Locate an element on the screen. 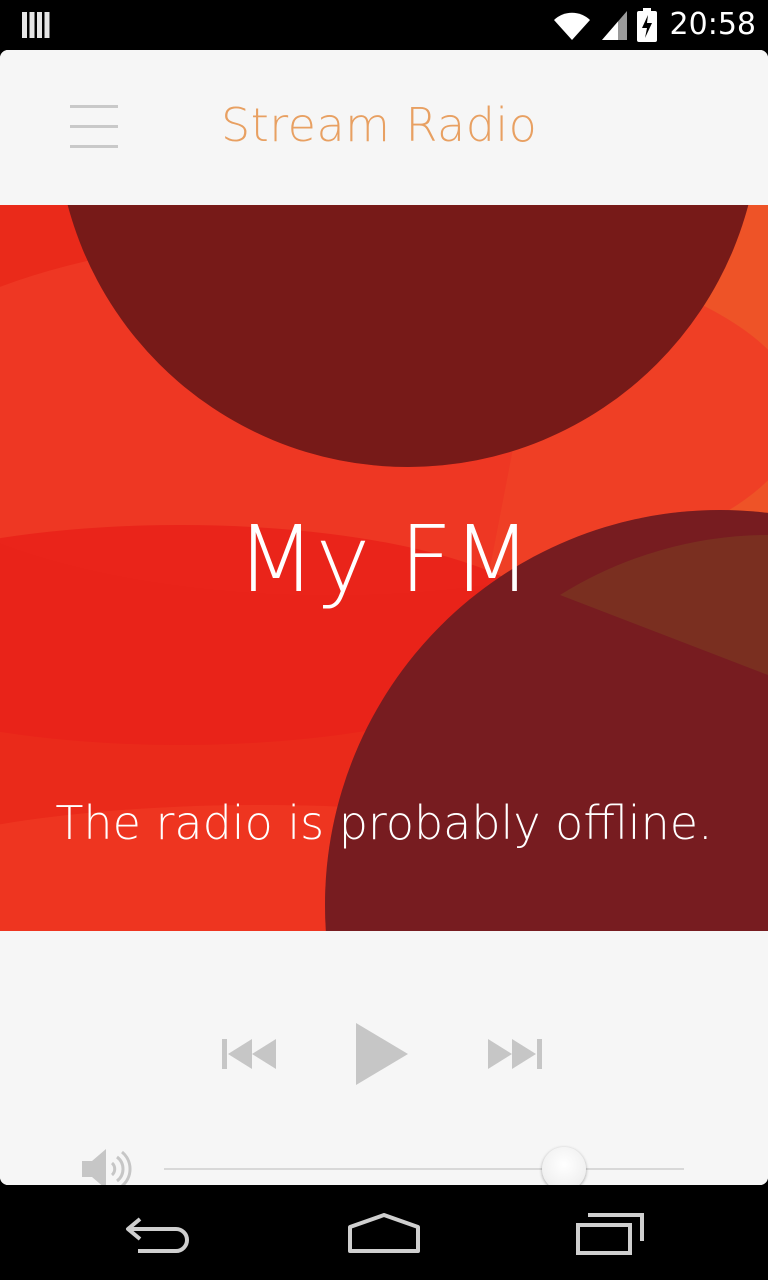  skip-previous-icon is located at coordinates (249, 1054).